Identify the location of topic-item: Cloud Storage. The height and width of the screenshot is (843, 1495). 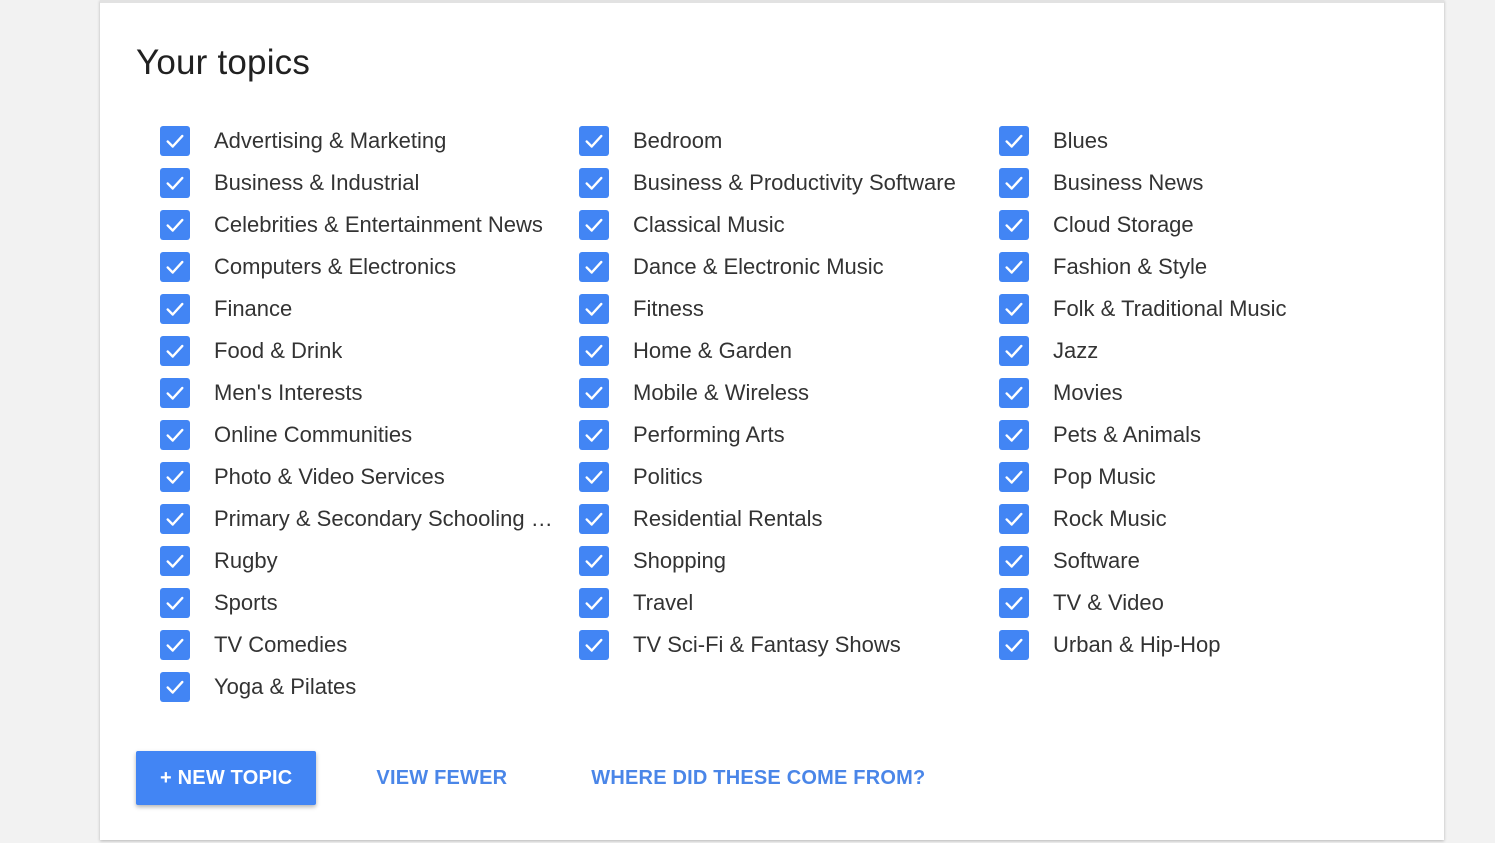
(1199, 225).